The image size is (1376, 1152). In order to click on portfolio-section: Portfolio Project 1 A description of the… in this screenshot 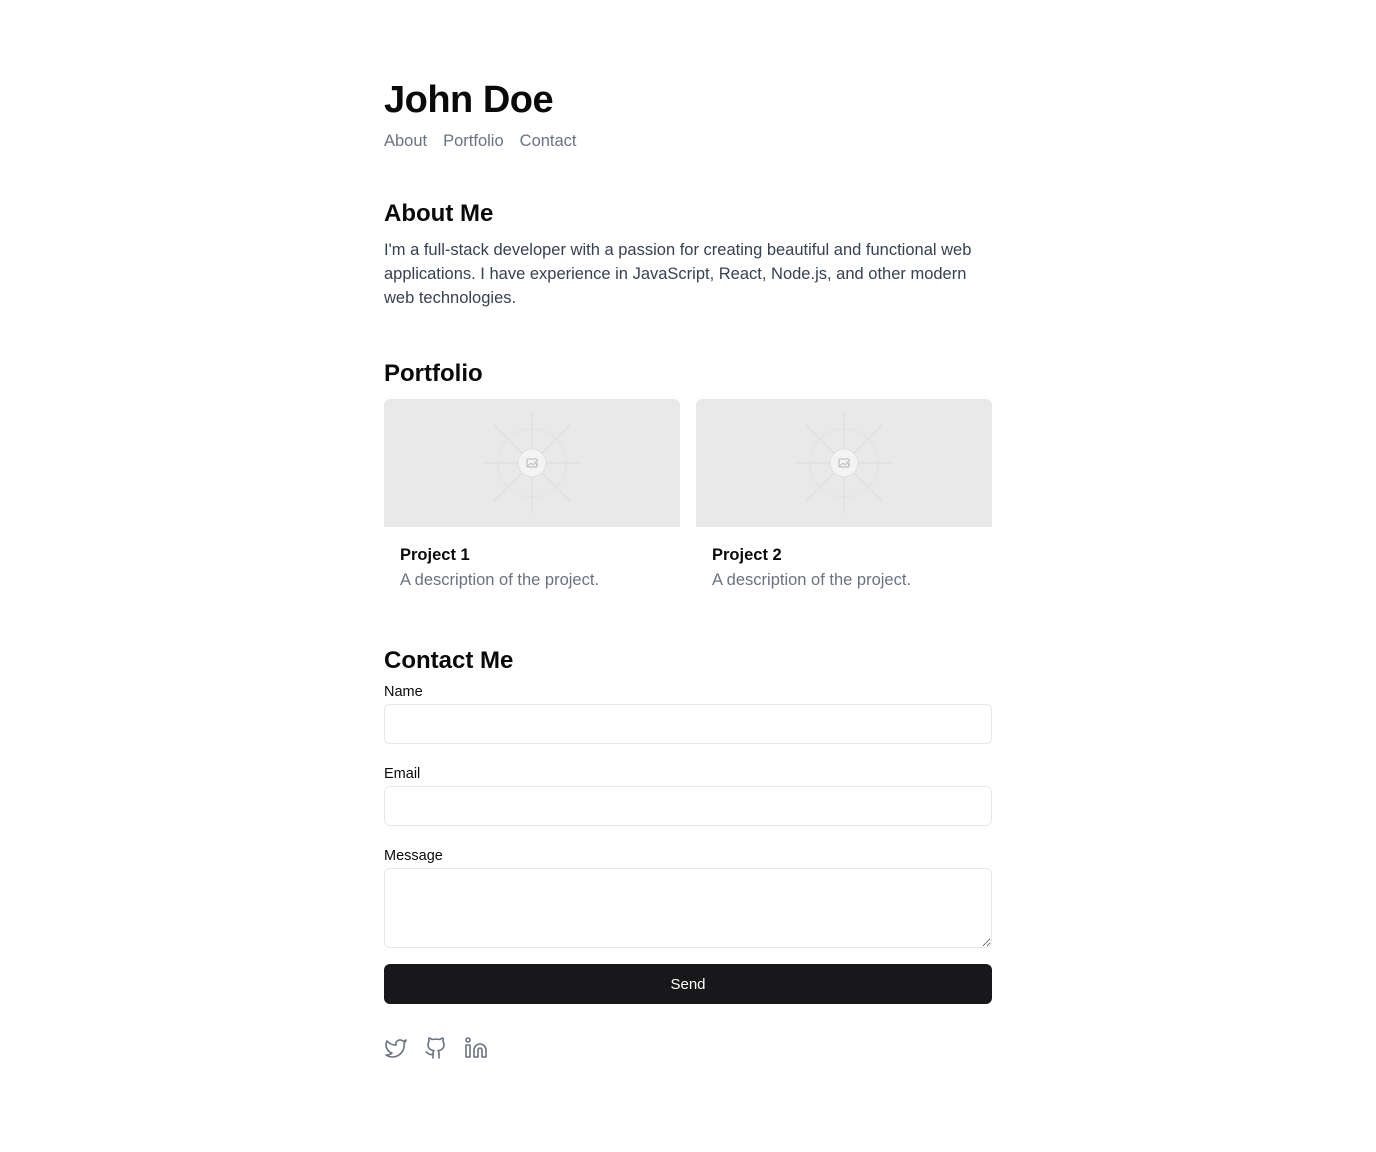, I will do `click(688, 476)`.